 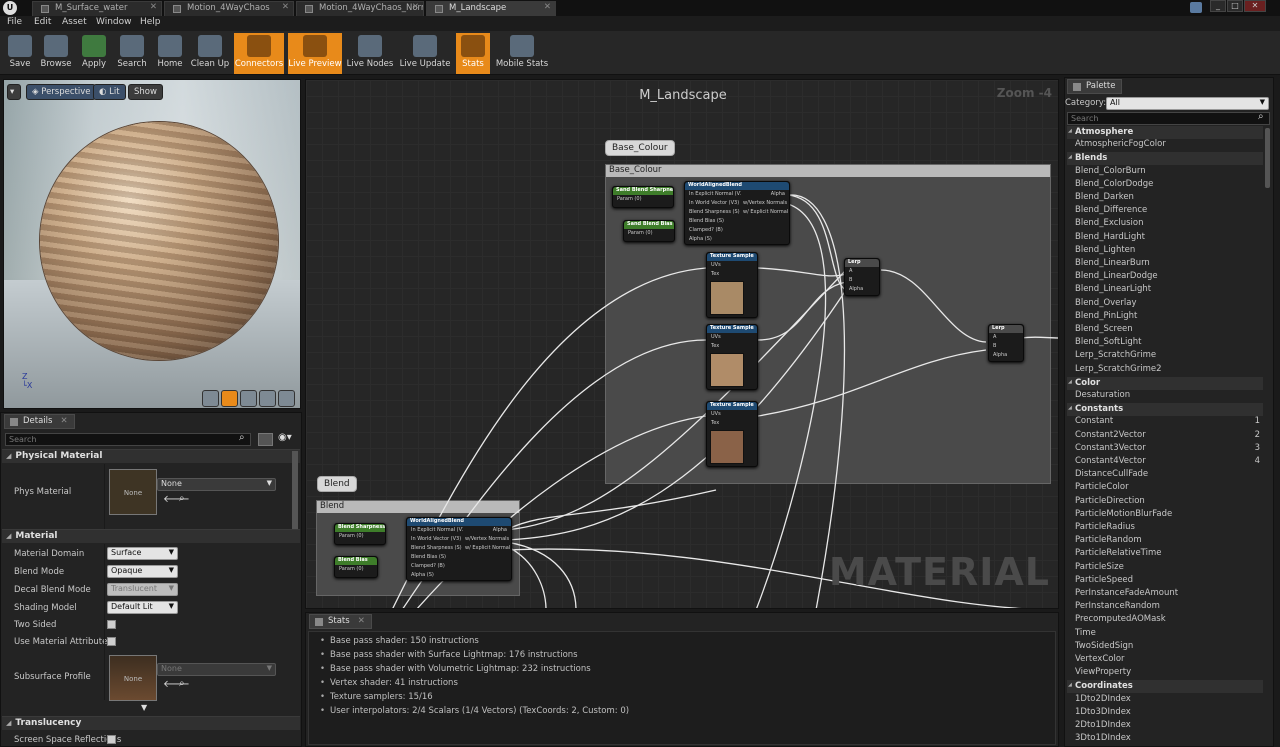 What do you see at coordinates (151, 536) in the screenshot?
I see `material-section: ◢ Material` at bounding box center [151, 536].